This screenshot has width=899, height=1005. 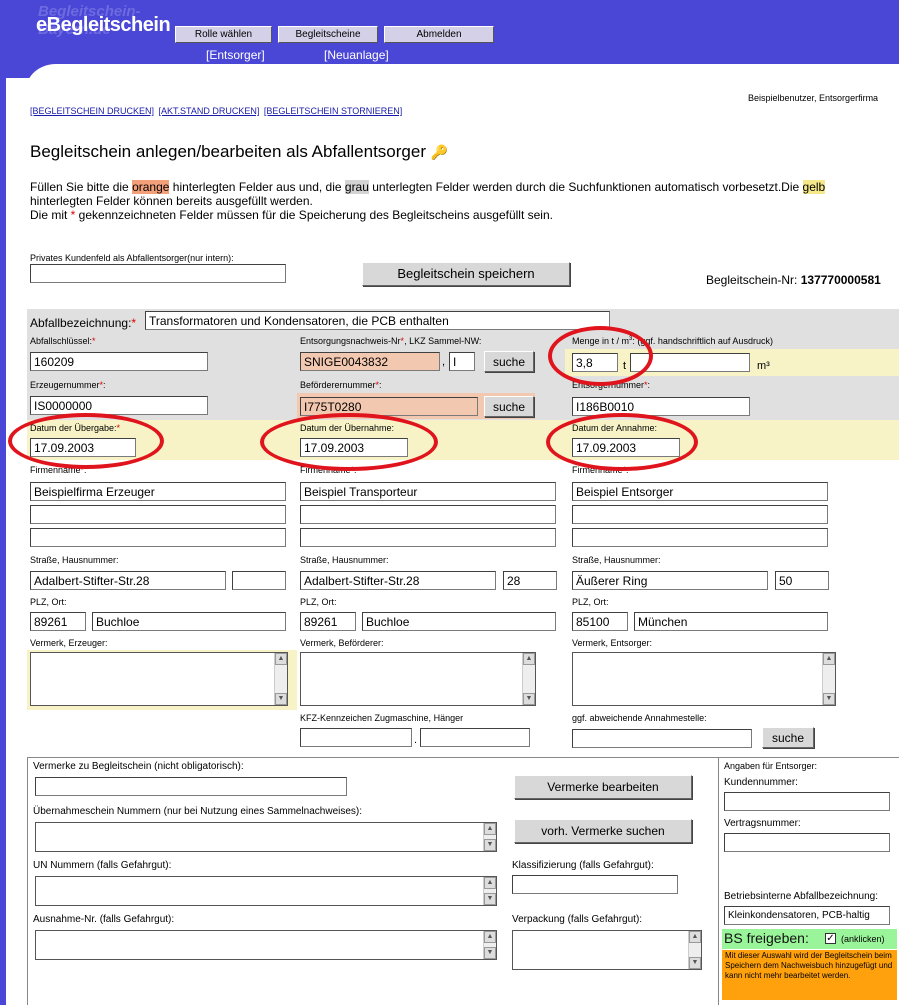 What do you see at coordinates (102, 865) in the screenshot?
I see `un-label: UN Nummern (falls Gefahrgut):` at bounding box center [102, 865].